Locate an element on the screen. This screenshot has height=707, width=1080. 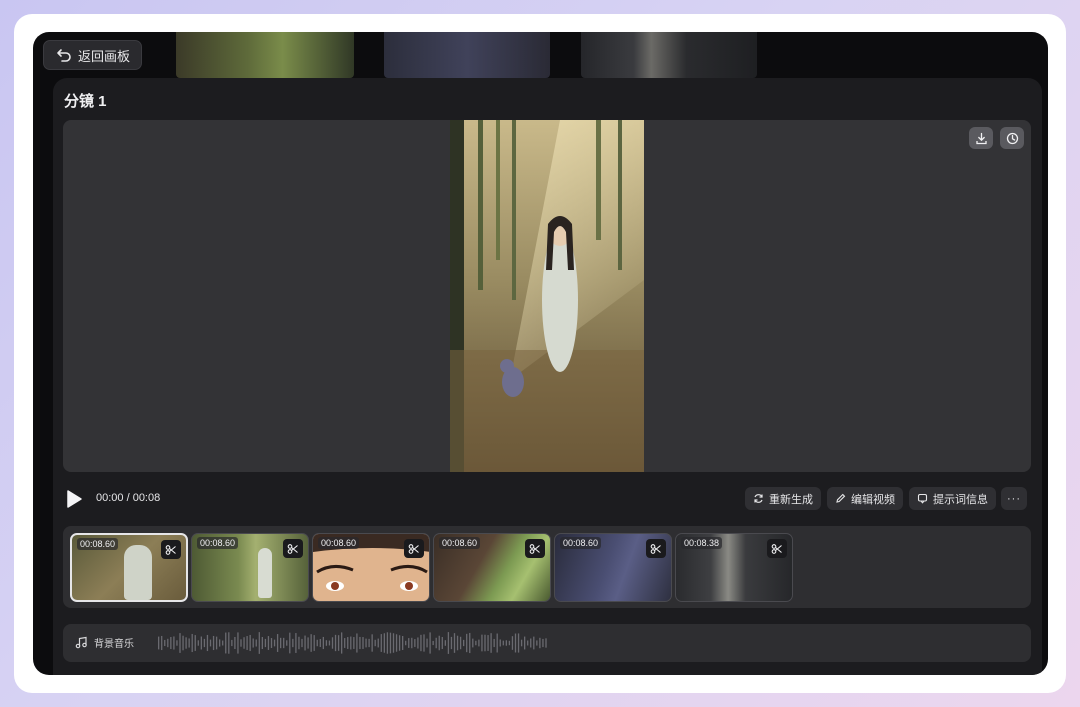
music-label-text: 背景音乐 is located at coordinates (114, 644).